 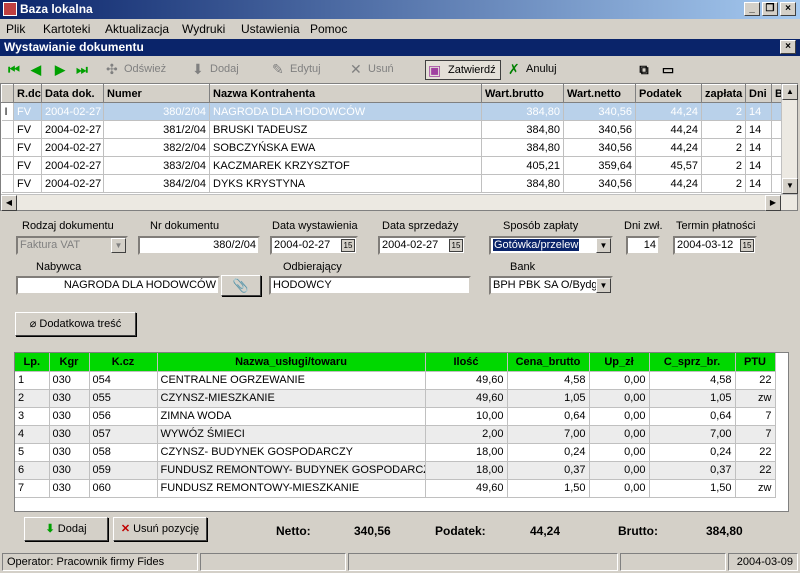 What do you see at coordinates (668, 93) in the screenshot?
I see `grid-header-tax: Podatek` at bounding box center [668, 93].